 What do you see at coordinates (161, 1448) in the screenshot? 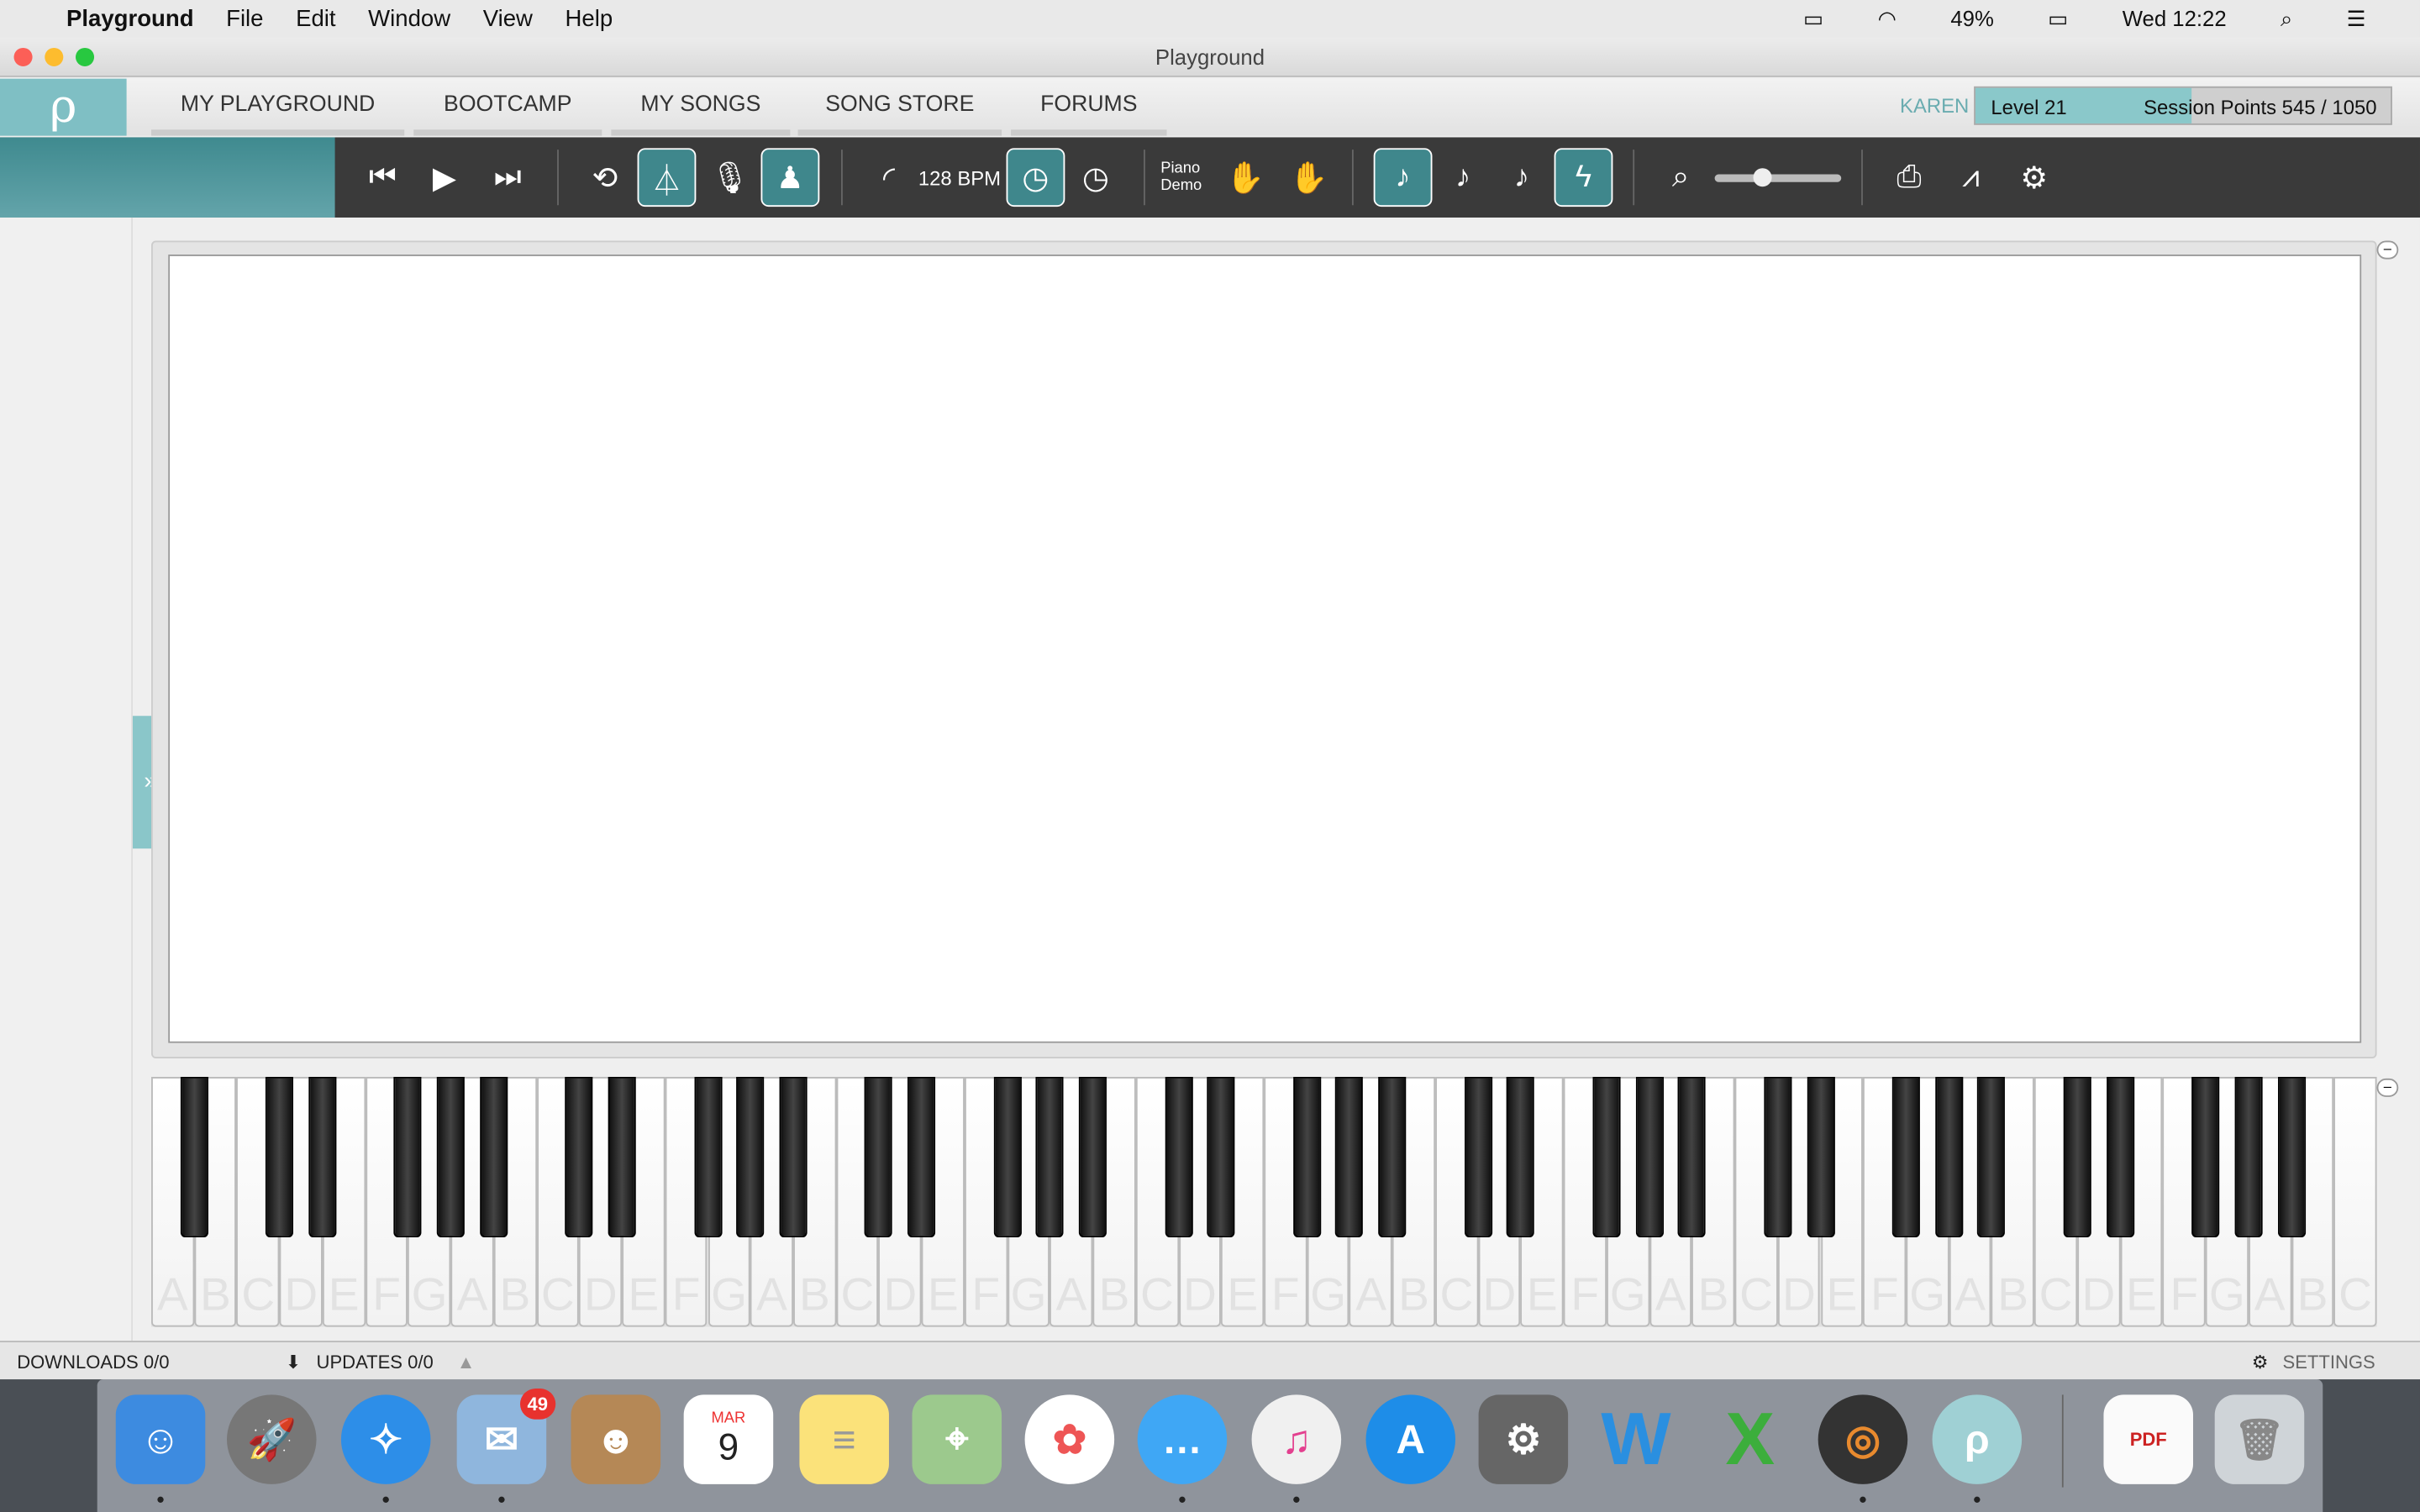
I see `finder-icon: ☺` at bounding box center [161, 1448].